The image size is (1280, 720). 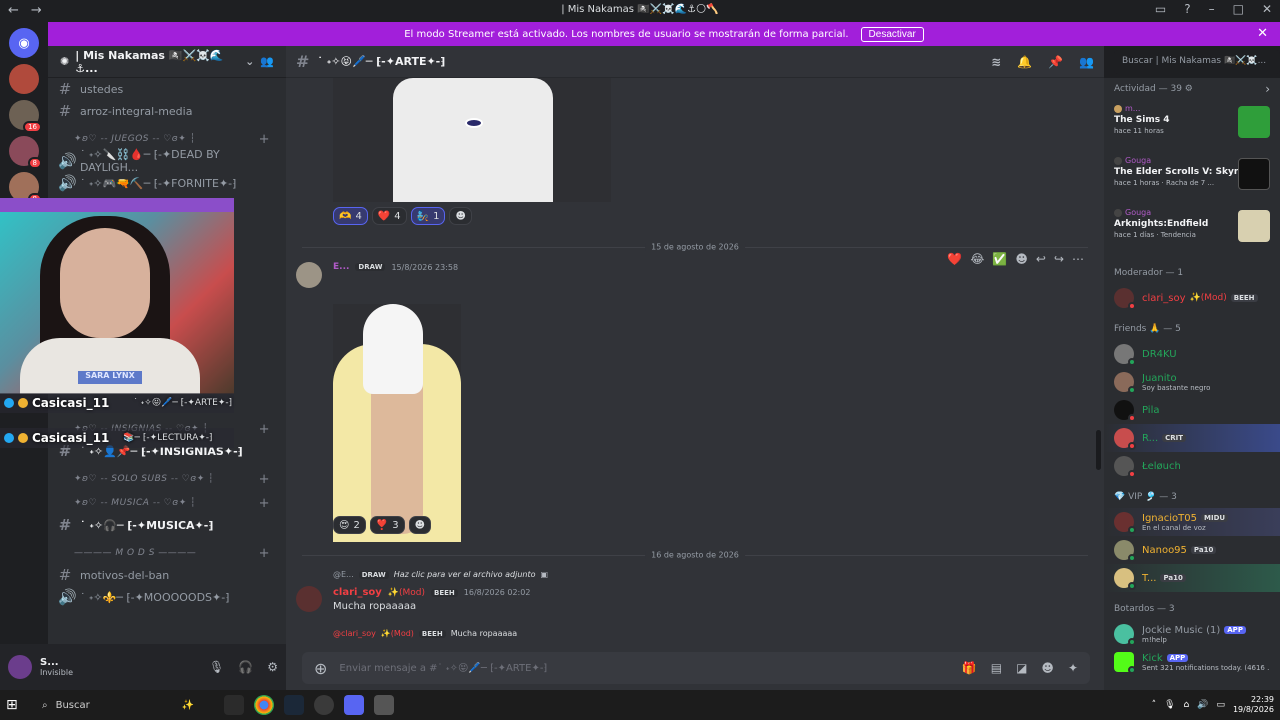 I want to click on app-icon, so click(x=384, y=705).